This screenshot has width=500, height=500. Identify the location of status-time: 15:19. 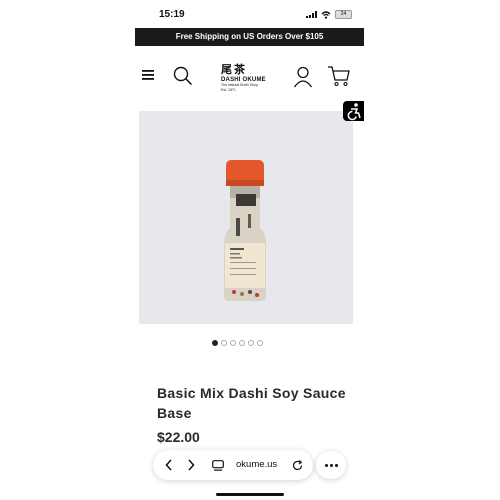
(172, 14).